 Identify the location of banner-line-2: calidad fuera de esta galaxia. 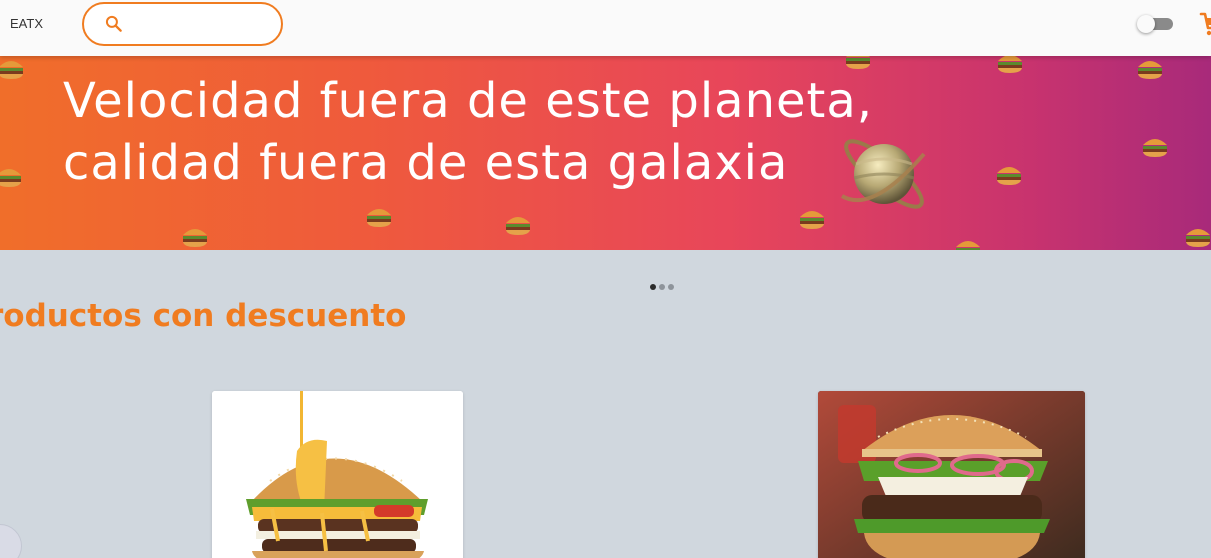
(426, 163).